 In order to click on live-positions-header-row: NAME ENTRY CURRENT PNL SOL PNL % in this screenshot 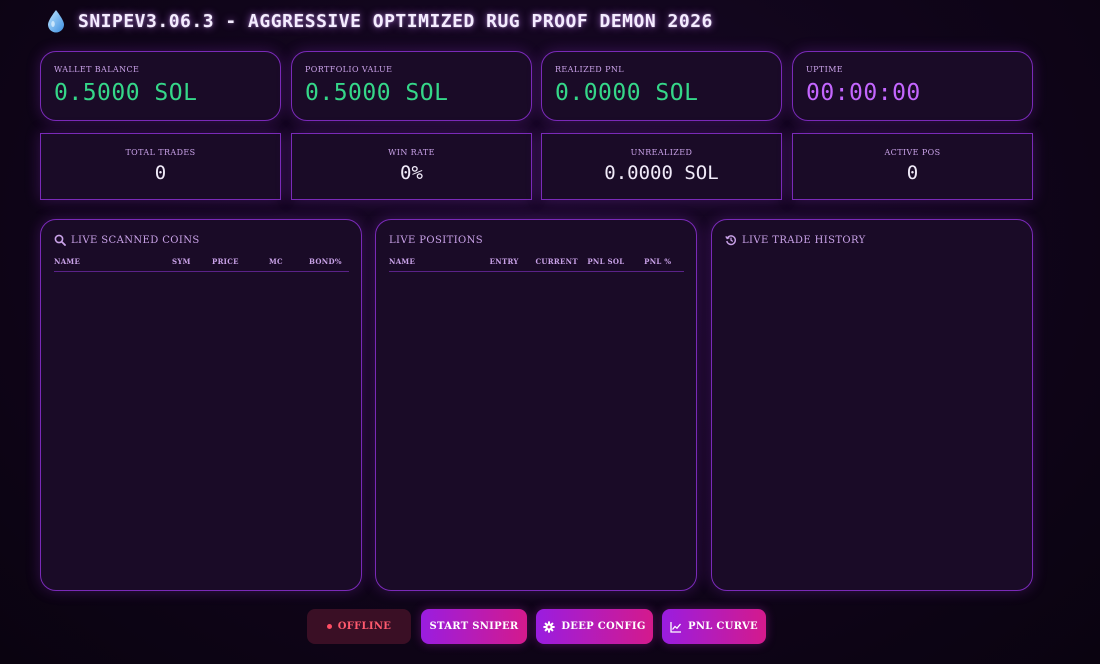, I will do `click(536, 264)`.